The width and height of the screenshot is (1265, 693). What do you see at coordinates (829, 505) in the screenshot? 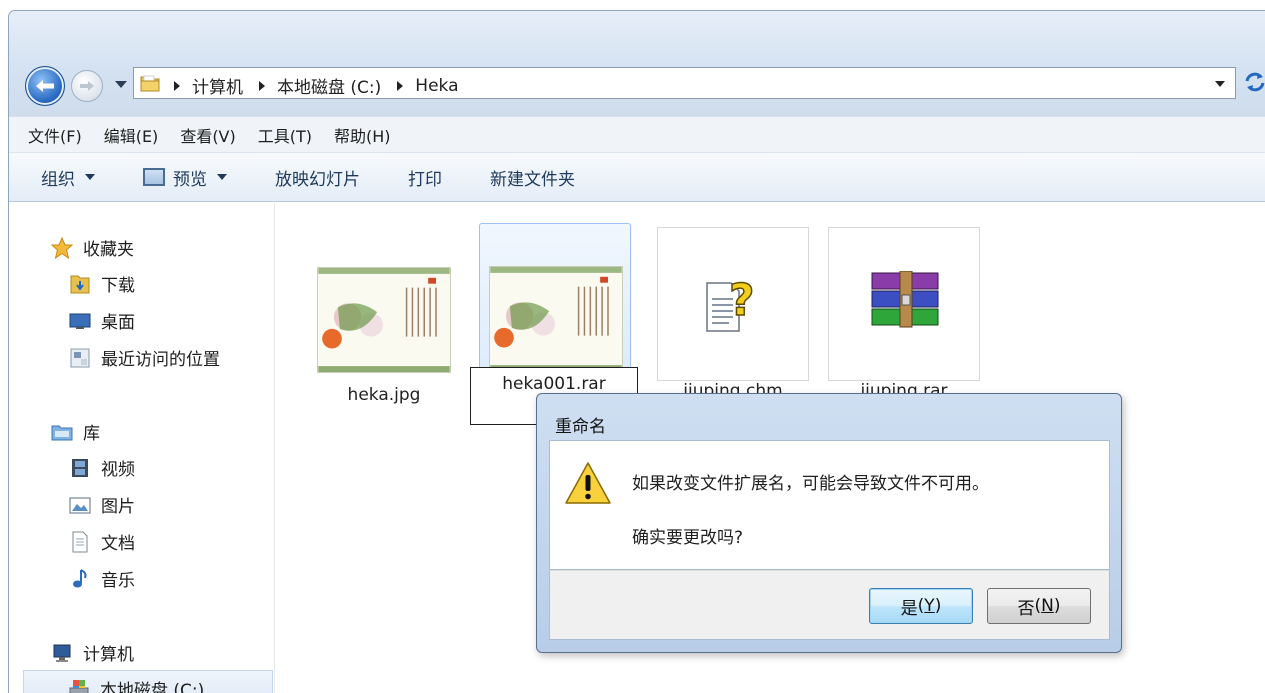
I see `dialog-body: 如果改变文件扩展名，可能会导致文件不可用。 确实要更改吗?` at bounding box center [829, 505].